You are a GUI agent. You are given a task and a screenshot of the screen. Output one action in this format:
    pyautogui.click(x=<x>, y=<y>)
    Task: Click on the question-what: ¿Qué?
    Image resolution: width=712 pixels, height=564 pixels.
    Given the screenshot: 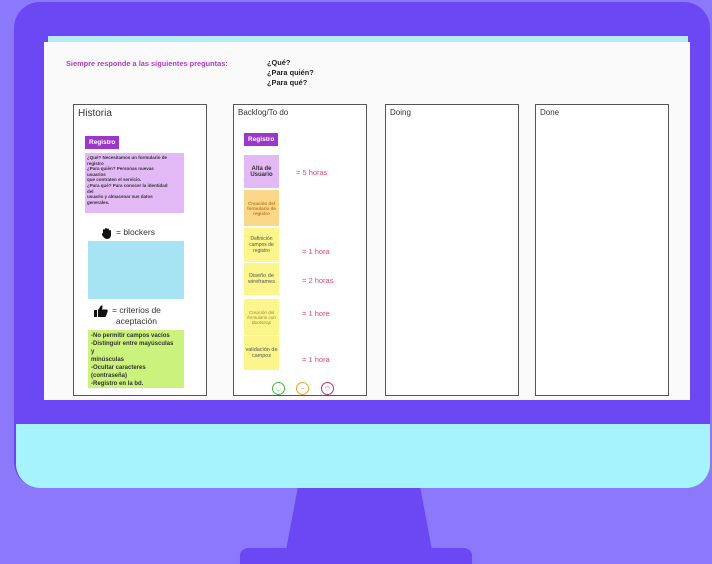 What is the action you would take?
    pyautogui.click(x=279, y=62)
    